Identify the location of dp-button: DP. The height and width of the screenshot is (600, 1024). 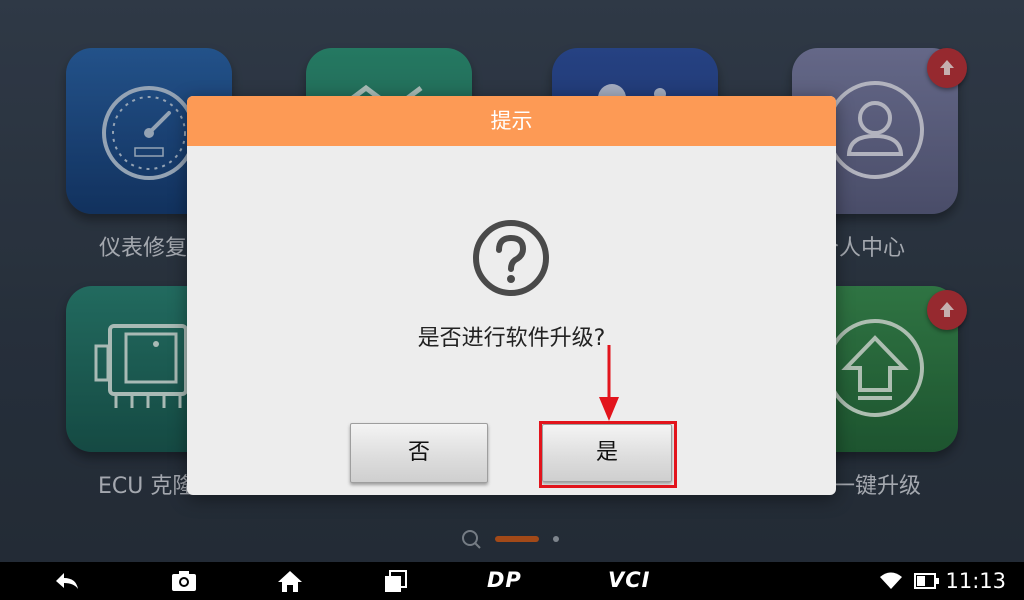
(504, 580).